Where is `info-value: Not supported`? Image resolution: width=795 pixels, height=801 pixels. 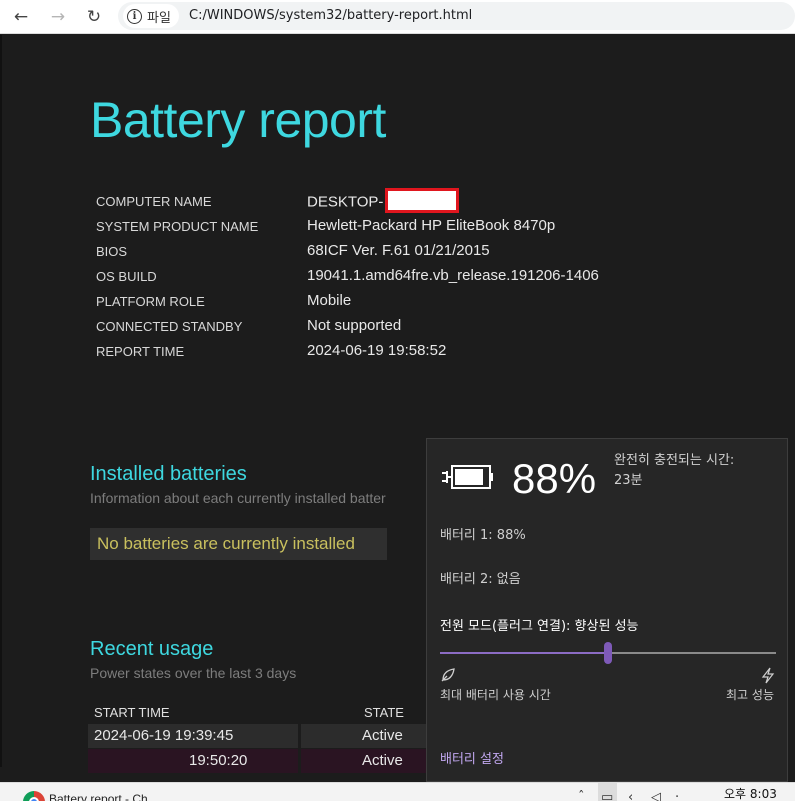
info-value: Not supported is located at coordinates (354, 325).